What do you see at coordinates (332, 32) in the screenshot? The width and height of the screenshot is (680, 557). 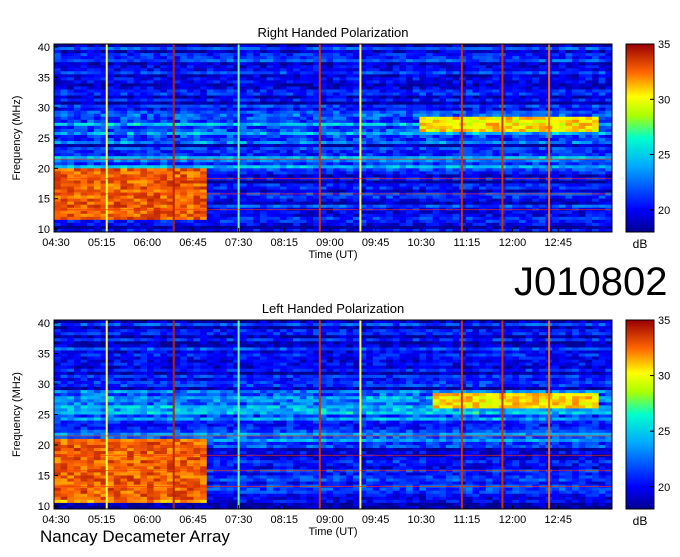 I see `panel-title: Right Handed Polarization` at bounding box center [332, 32].